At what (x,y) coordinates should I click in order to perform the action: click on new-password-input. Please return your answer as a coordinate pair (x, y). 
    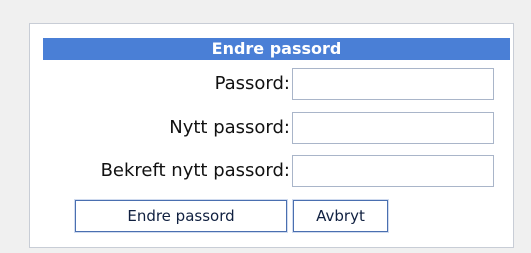
    Looking at the image, I should click on (393, 128).